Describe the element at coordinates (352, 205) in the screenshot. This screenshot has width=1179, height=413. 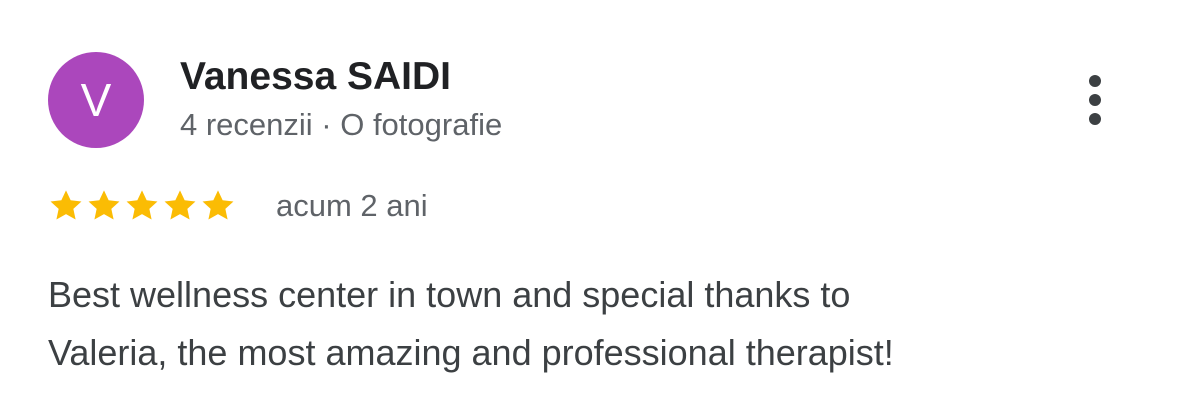
I see `review-time: acum 2 ani` at that location.